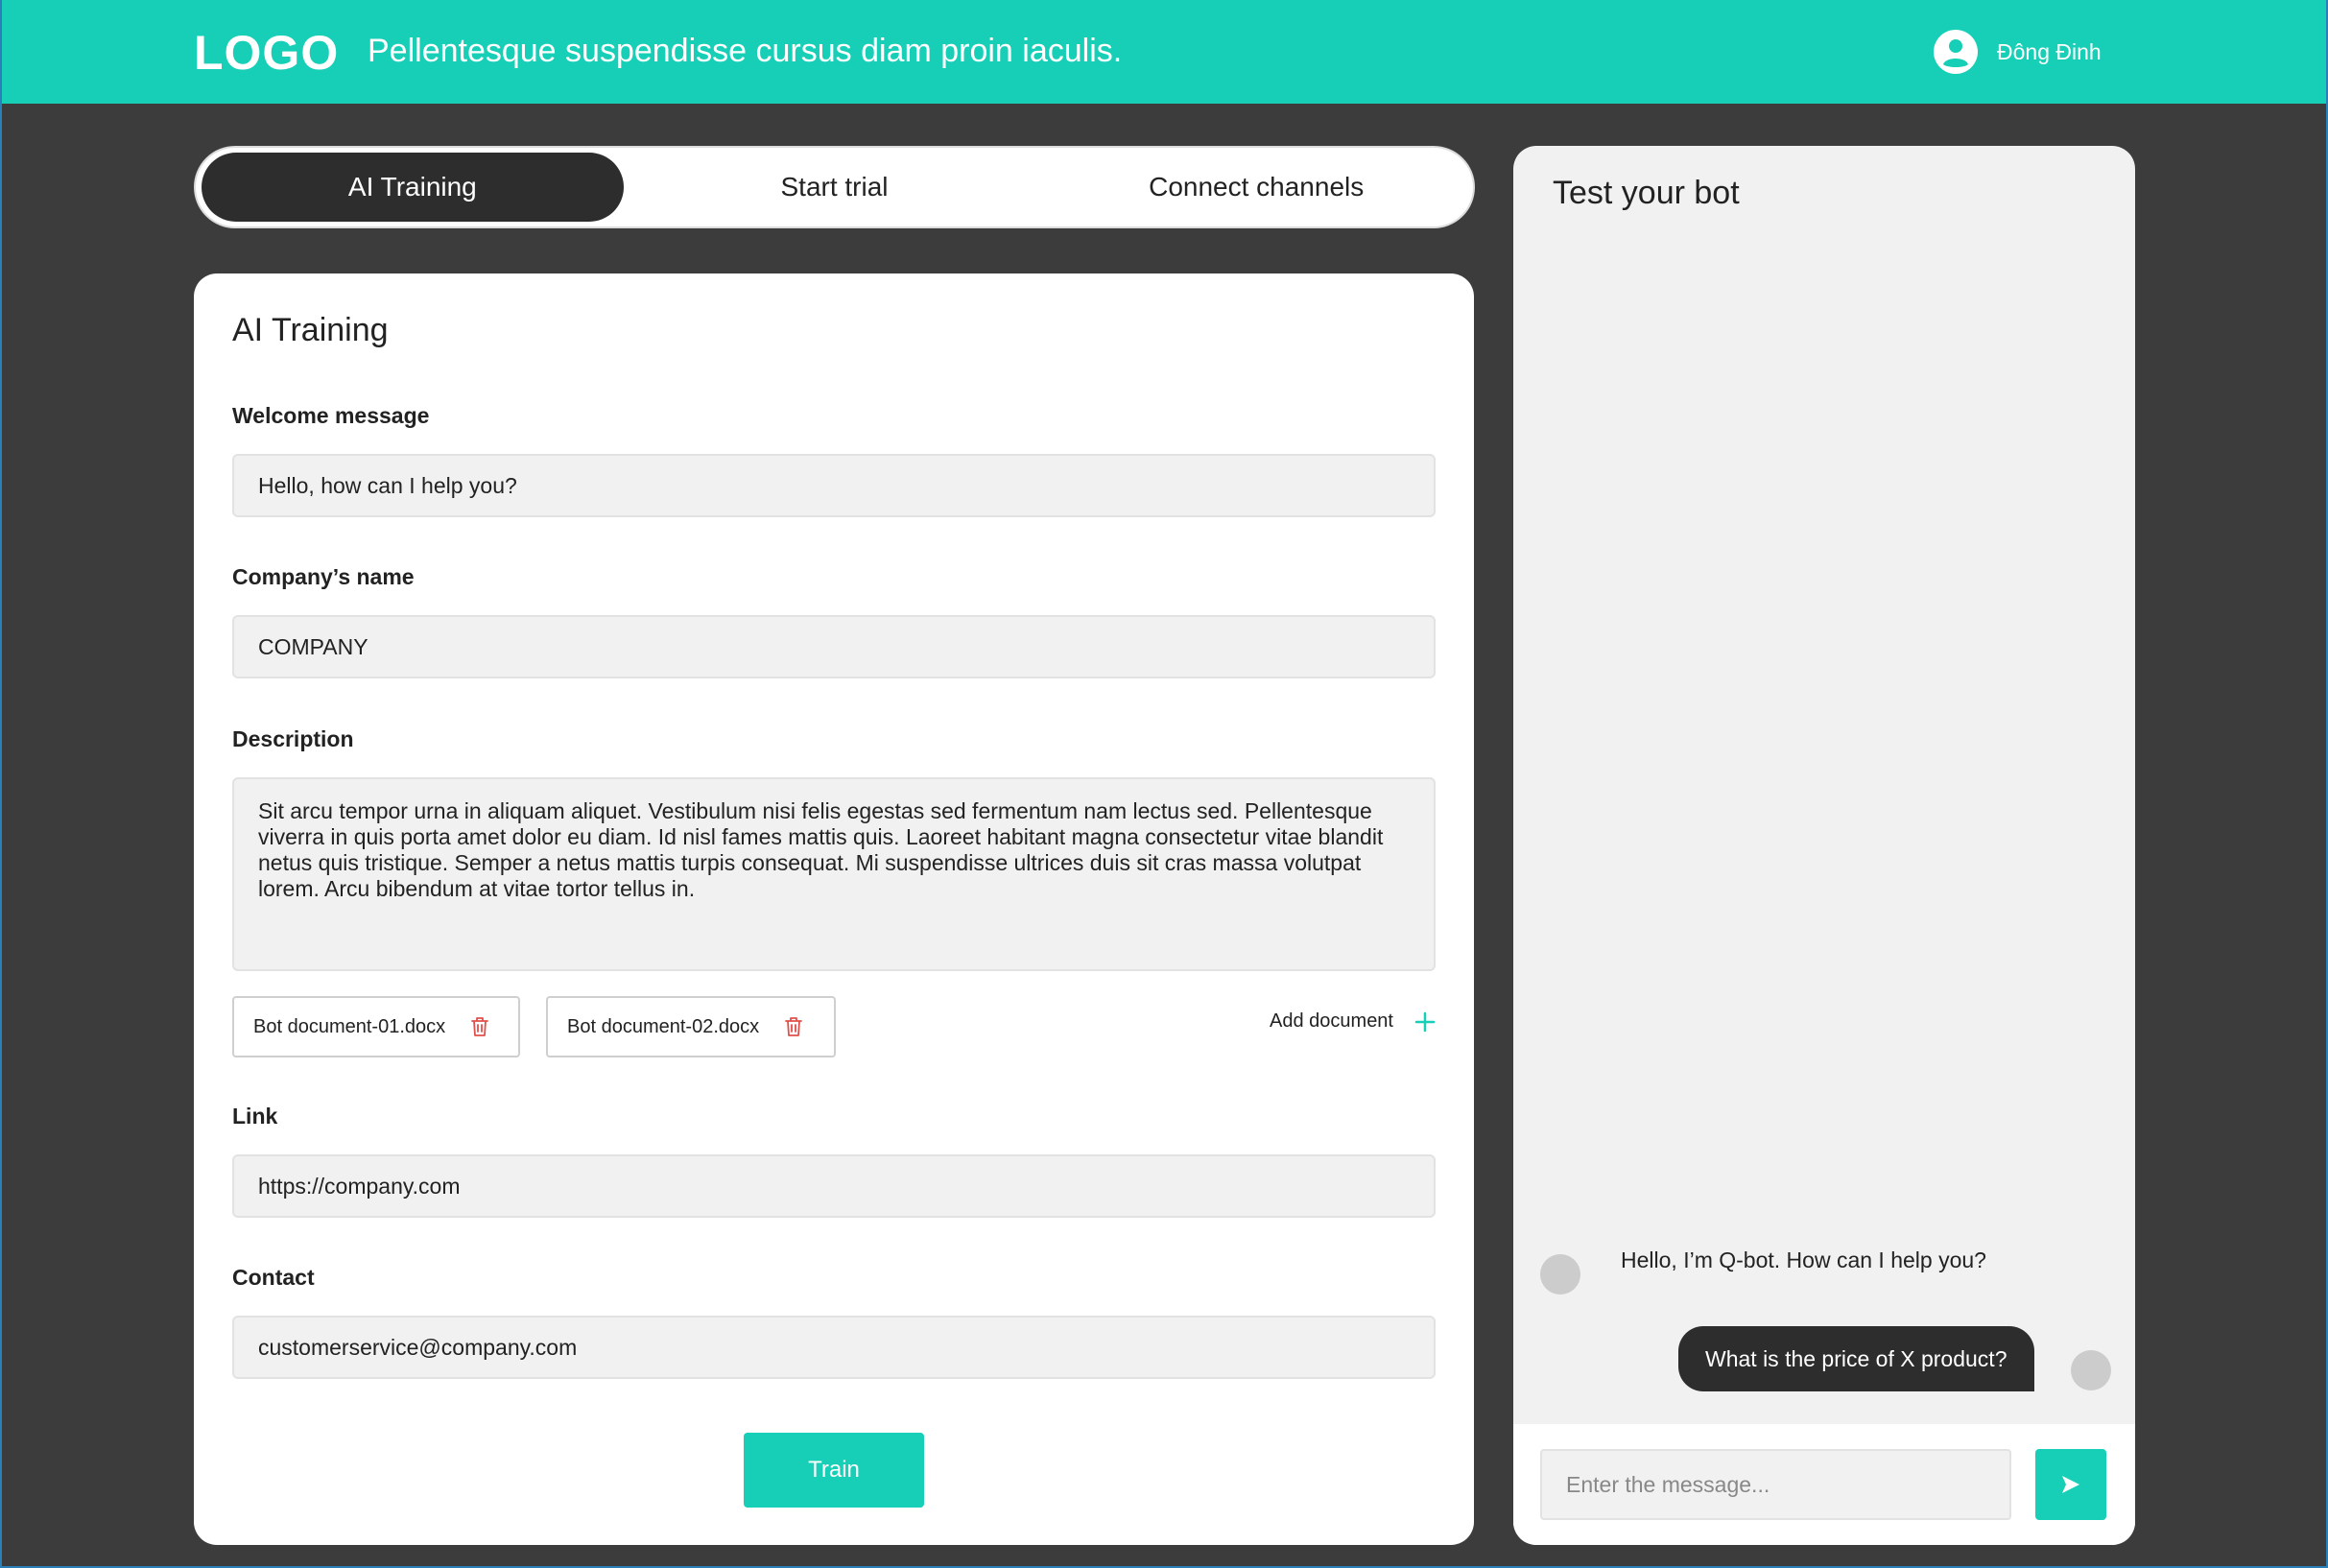  Describe the element at coordinates (834, 1470) in the screenshot. I see `train-button: Train` at that location.